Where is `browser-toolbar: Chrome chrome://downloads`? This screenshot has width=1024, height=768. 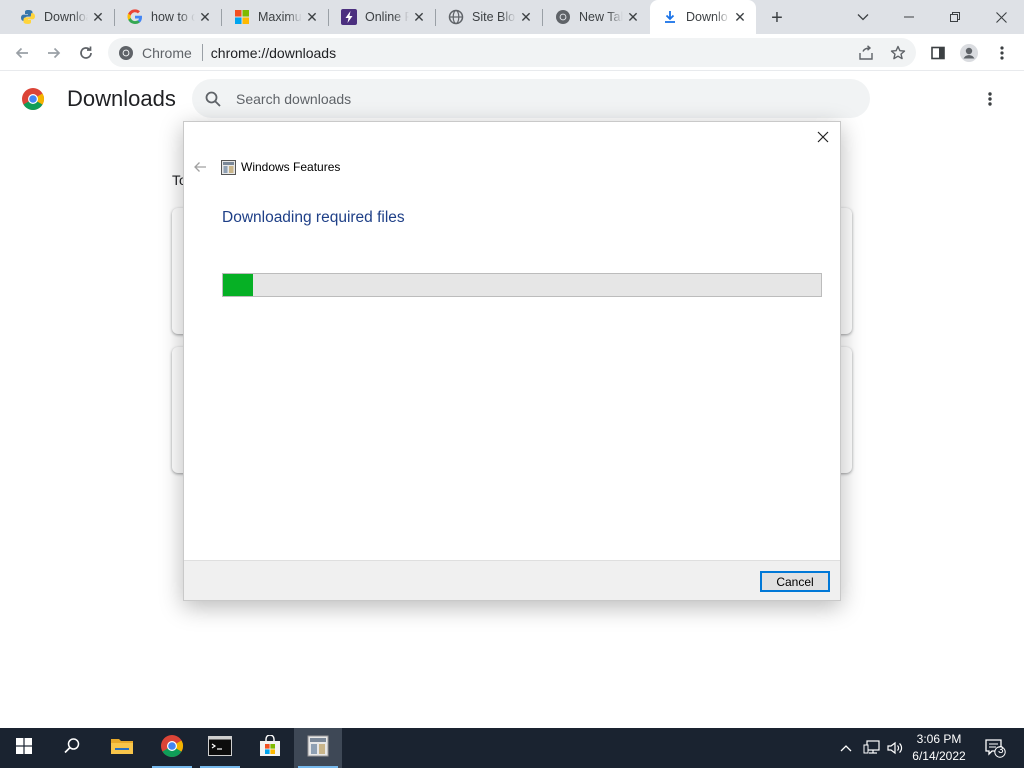 browser-toolbar: Chrome chrome://downloads is located at coordinates (512, 52).